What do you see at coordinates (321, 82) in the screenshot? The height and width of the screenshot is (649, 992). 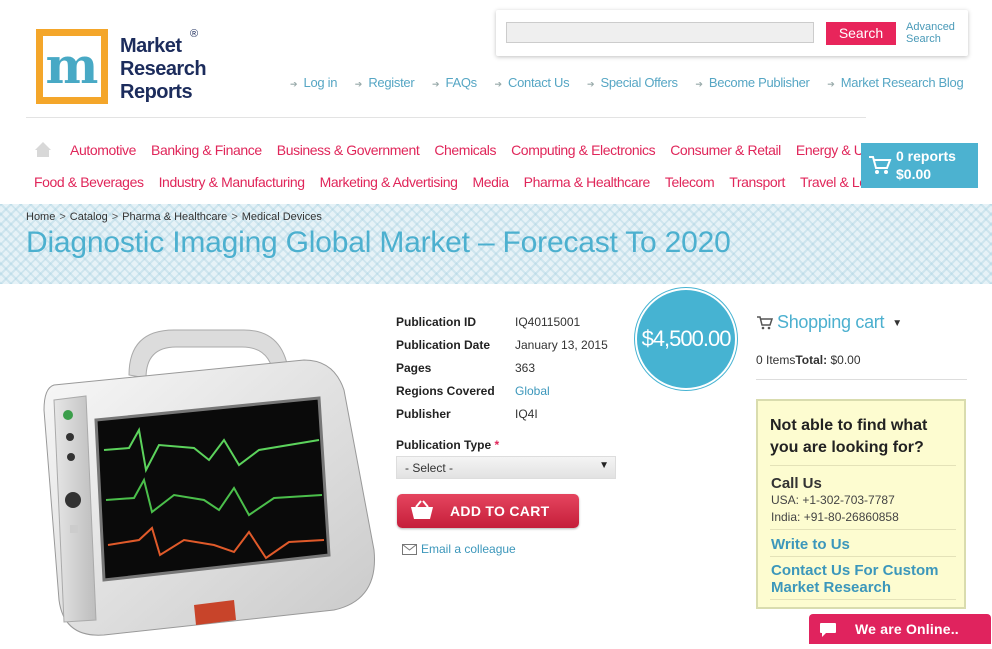 I see `login-link: Log in` at bounding box center [321, 82].